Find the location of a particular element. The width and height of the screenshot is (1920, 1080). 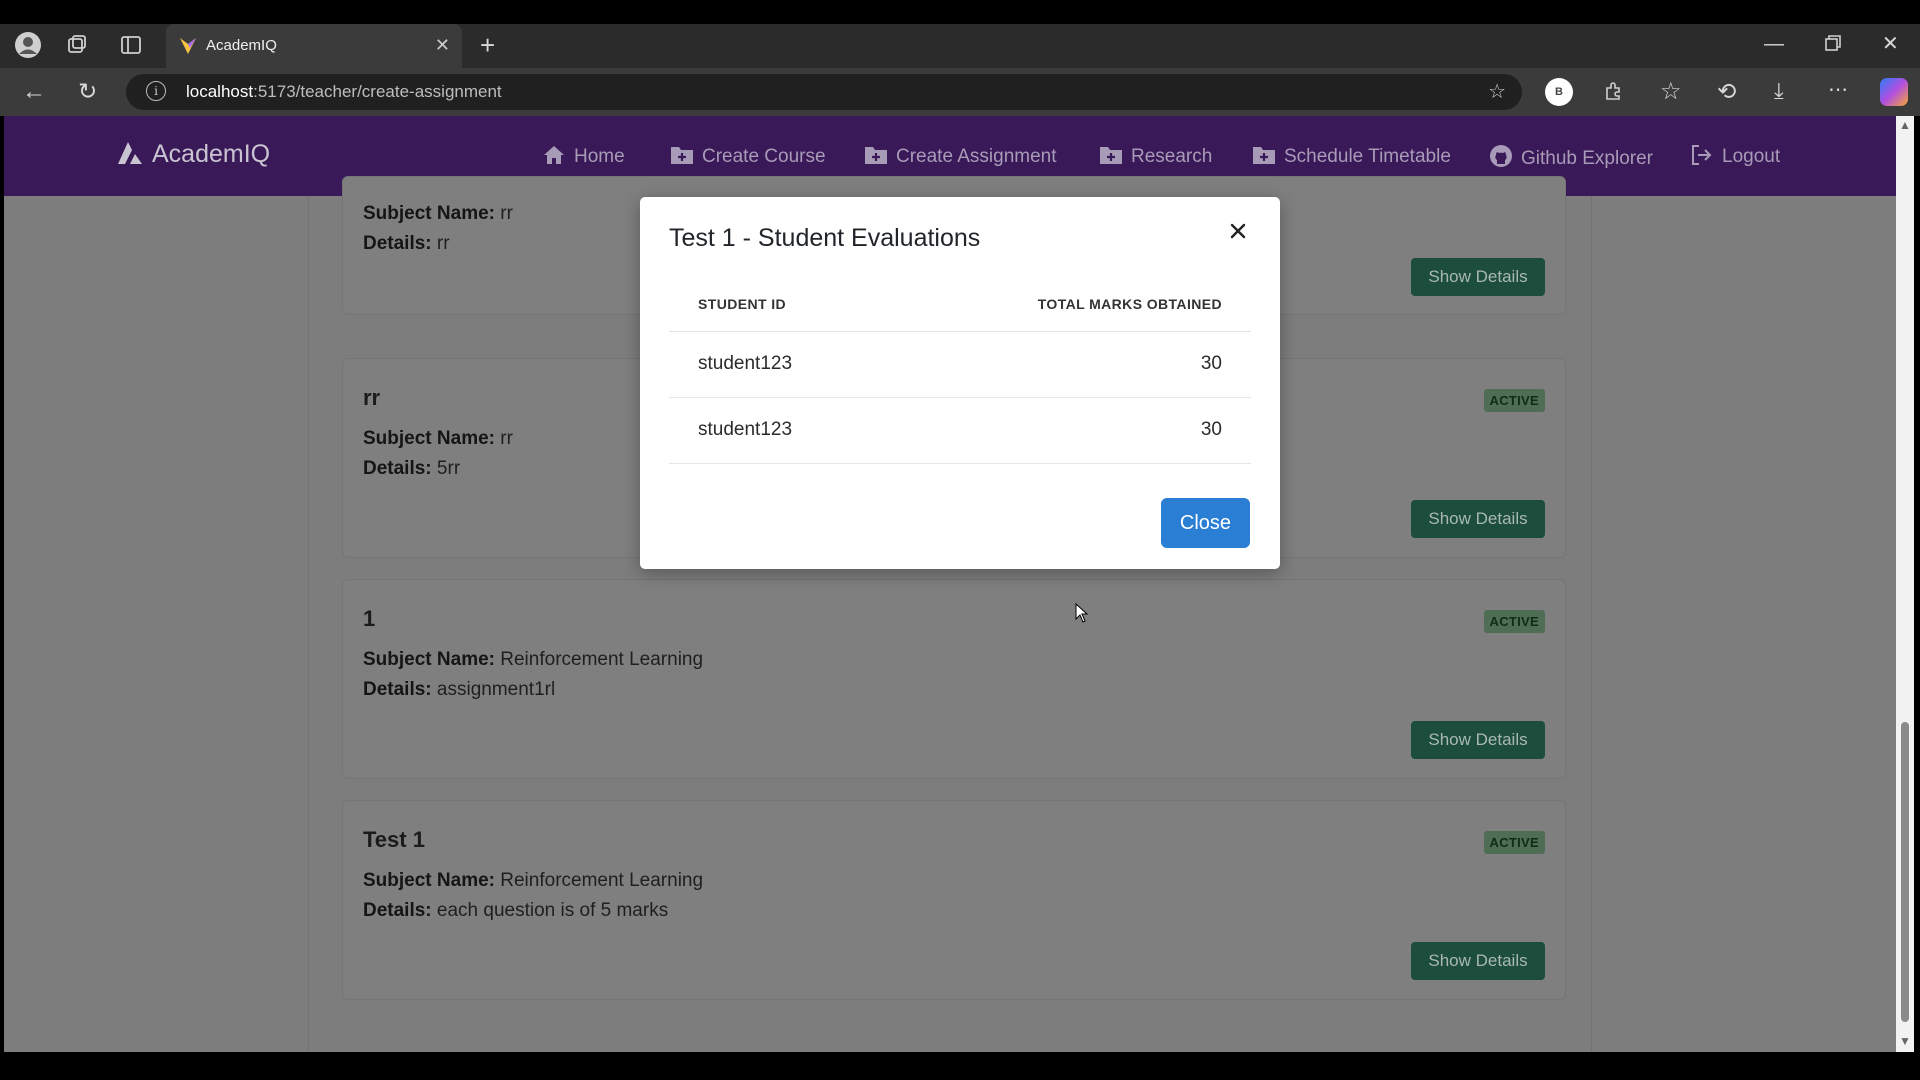

favorites-icon: ☆ is located at coordinates (1671, 92).